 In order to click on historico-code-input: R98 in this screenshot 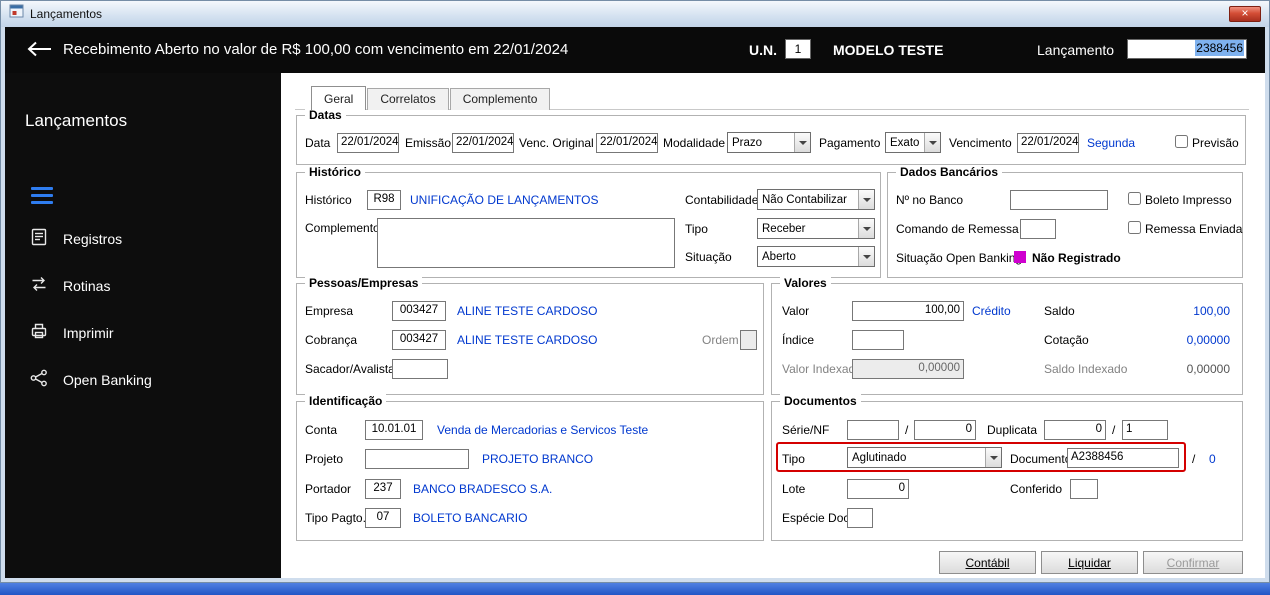, I will do `click(384, 200)`.